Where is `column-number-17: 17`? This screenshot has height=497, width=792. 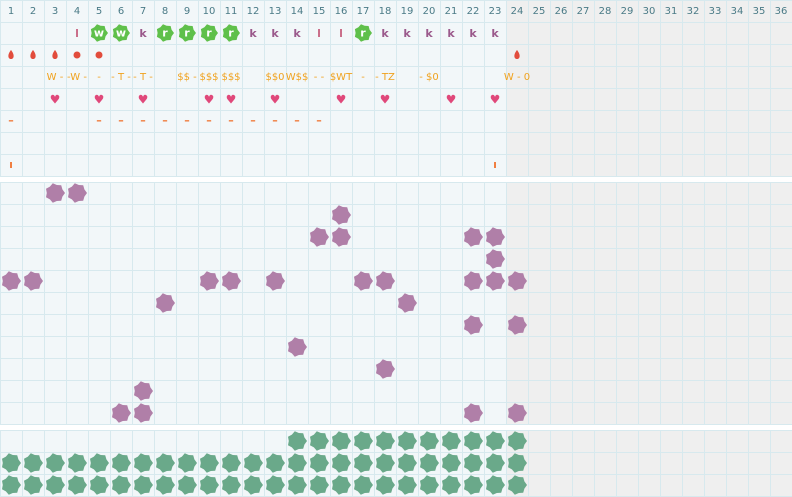
column-number-17: 17 is located at coordinates (363, 11).